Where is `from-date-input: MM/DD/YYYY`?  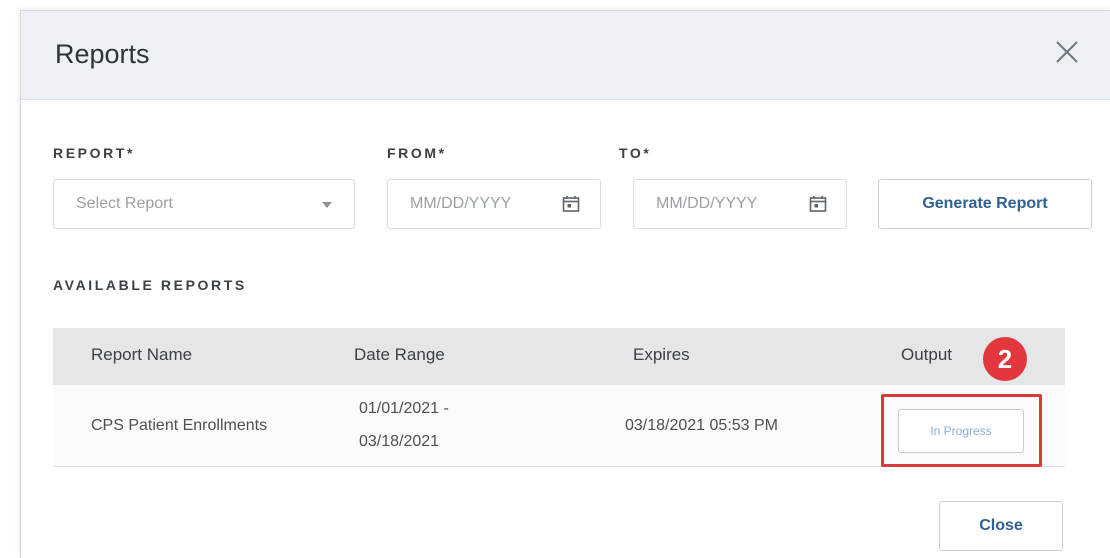 from-date-input: MM/DD/YYYY is located at coordinates (494, 204).